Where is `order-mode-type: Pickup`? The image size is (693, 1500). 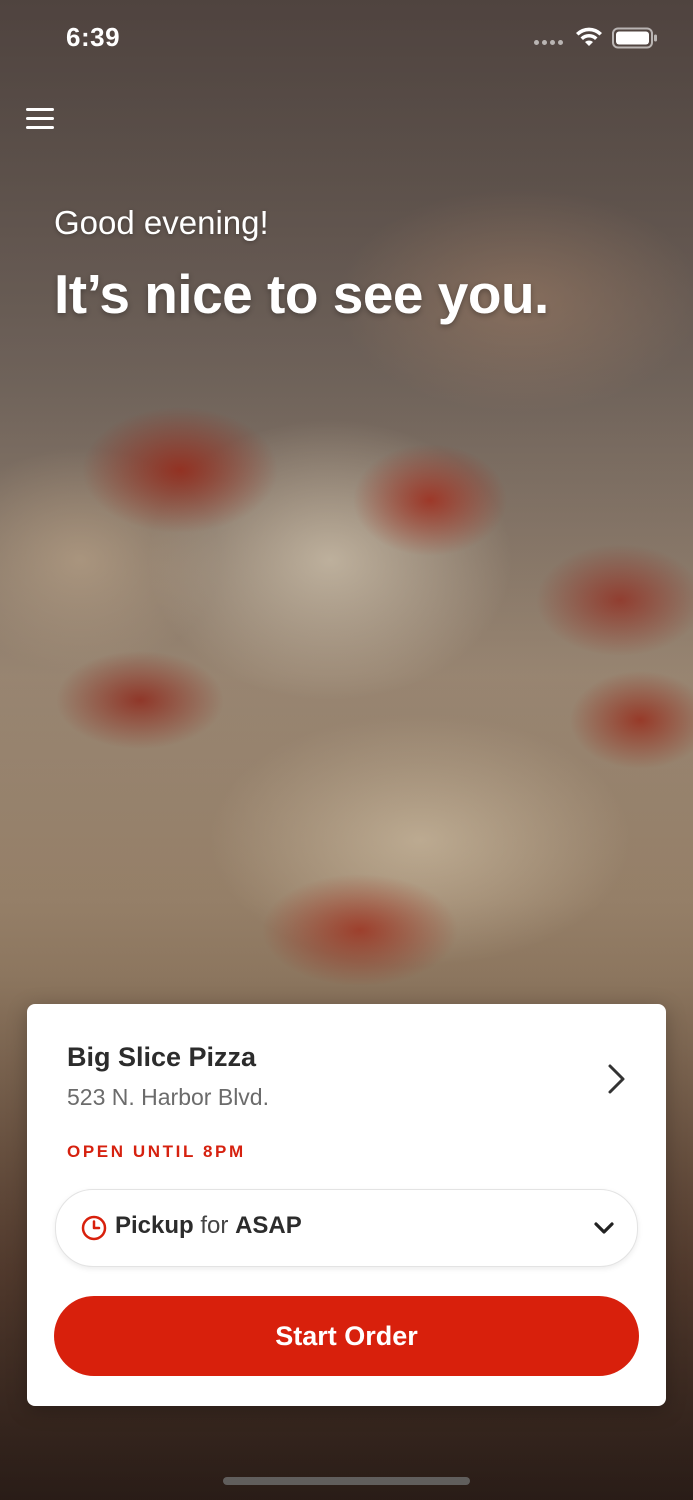 order-mode-type: Pickup is located at coordinates (154, 1225).